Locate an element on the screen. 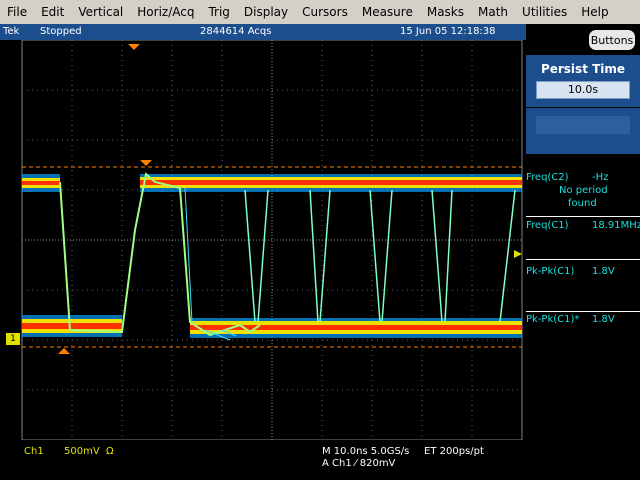 The image size is (640, 480). menu-help: Help is located at coordinates (594, 12).